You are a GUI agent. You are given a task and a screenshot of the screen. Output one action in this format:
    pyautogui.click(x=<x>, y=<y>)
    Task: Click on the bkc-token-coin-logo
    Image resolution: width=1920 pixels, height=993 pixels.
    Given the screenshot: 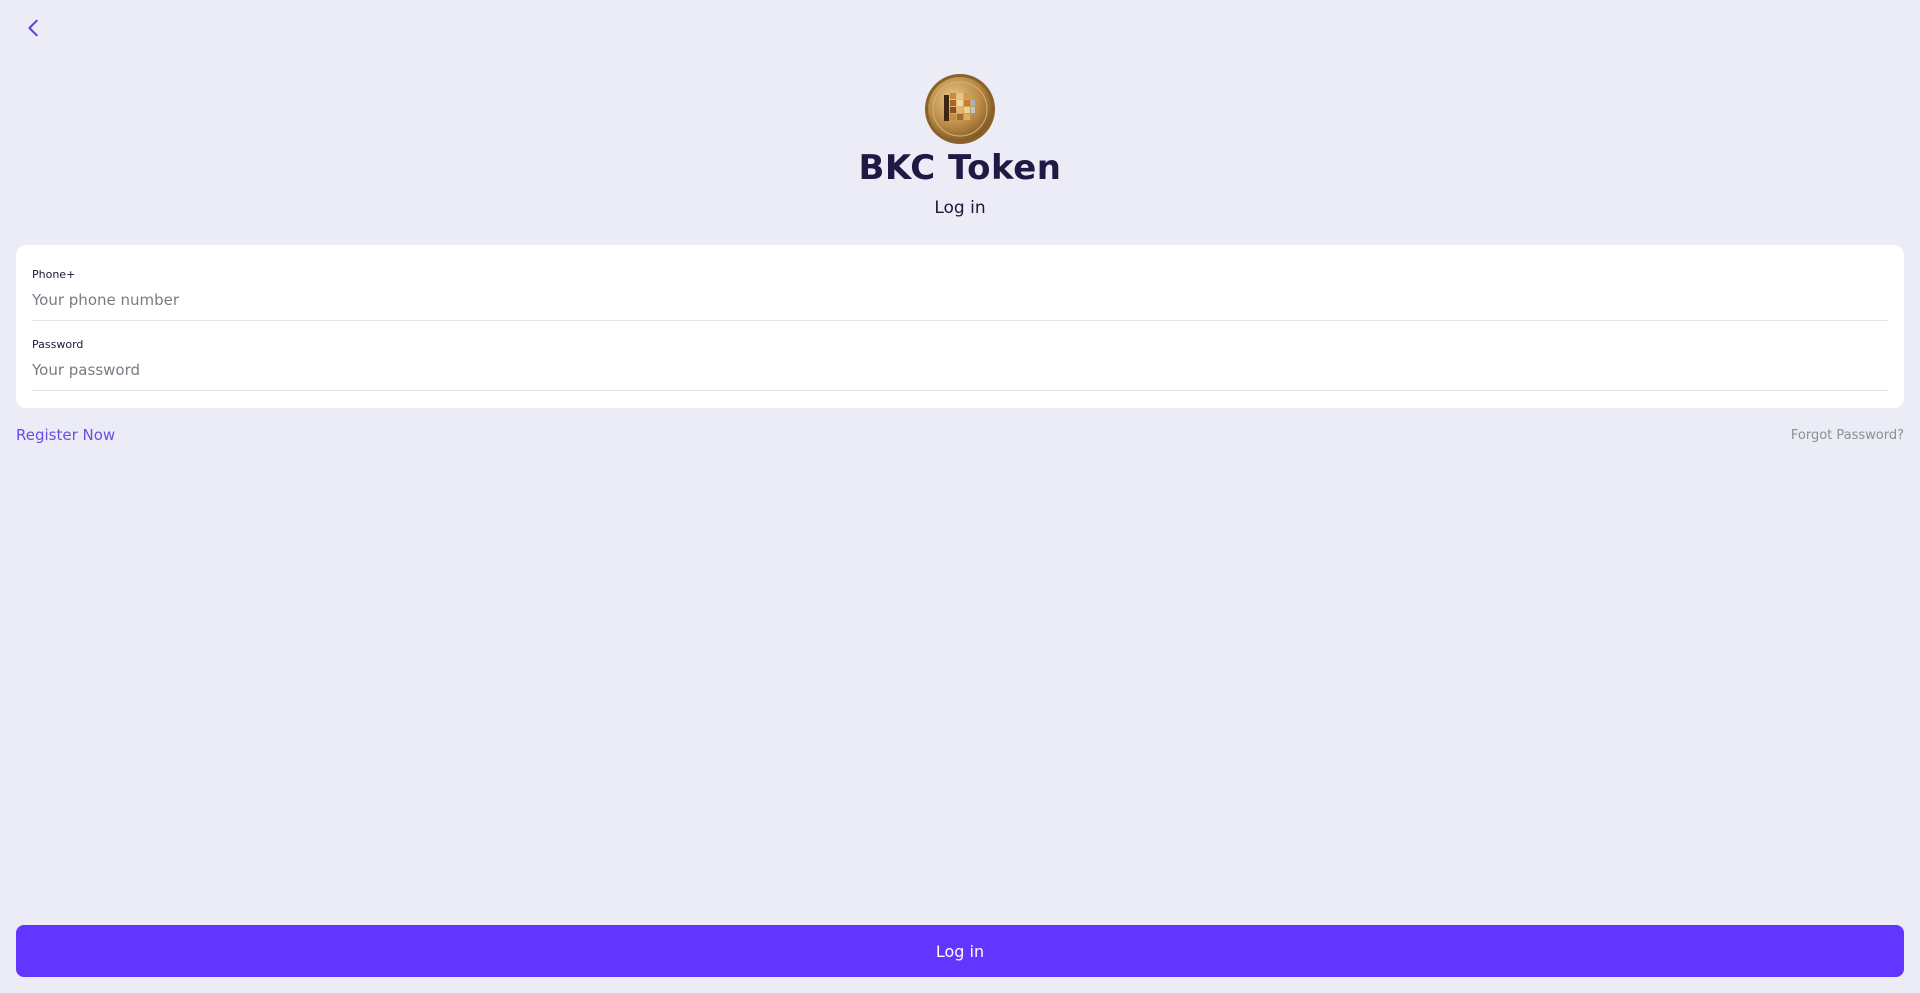 What is the action you would take?
    pyautogui.click(x=960, y=109)
    